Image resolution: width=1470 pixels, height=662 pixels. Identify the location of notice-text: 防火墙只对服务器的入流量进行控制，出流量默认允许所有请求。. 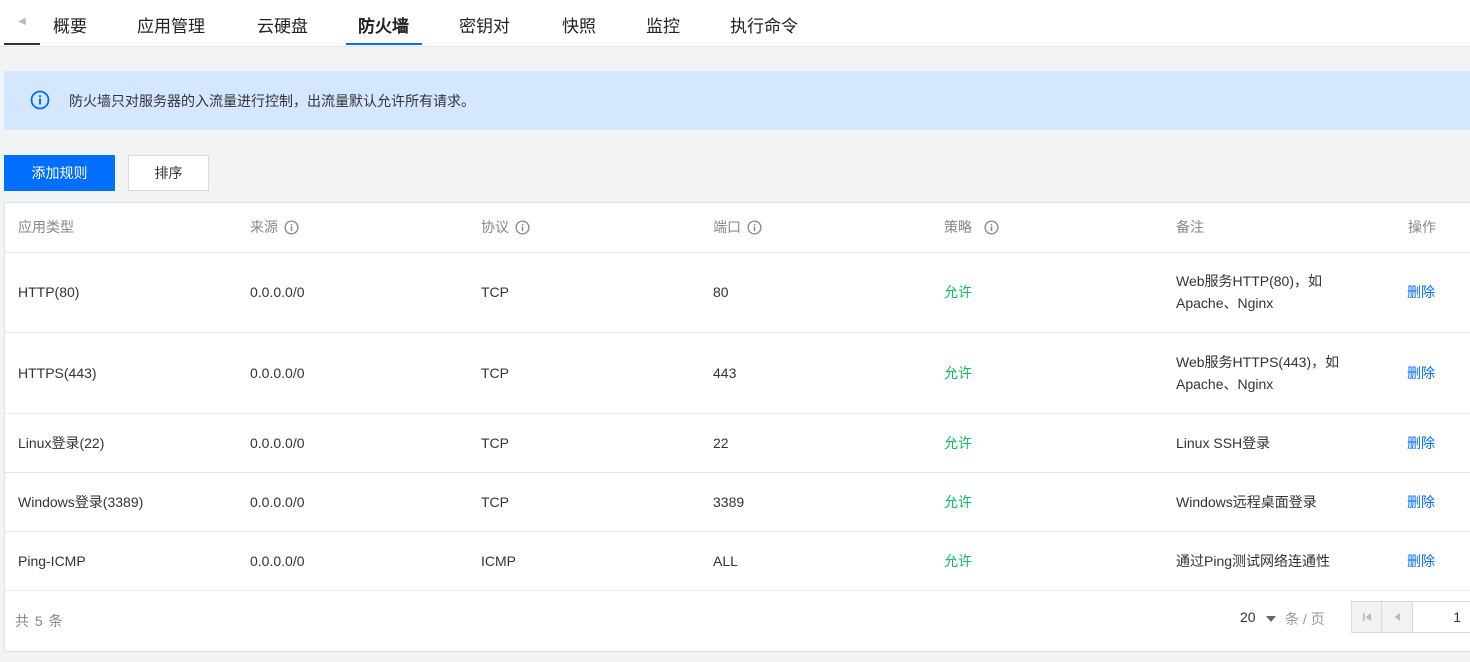
(272, 101).